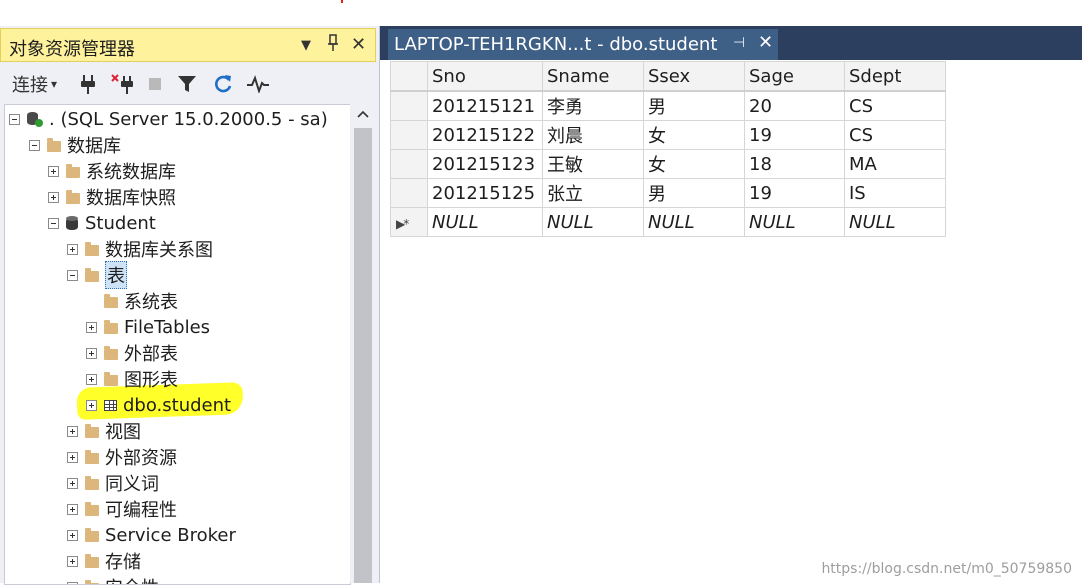 This screenshot has width=1082, height=585. Describe the element at coordinates (112, 197) in the screenshot. I see `tree-node-snapshots: 数据库快照` at that location.